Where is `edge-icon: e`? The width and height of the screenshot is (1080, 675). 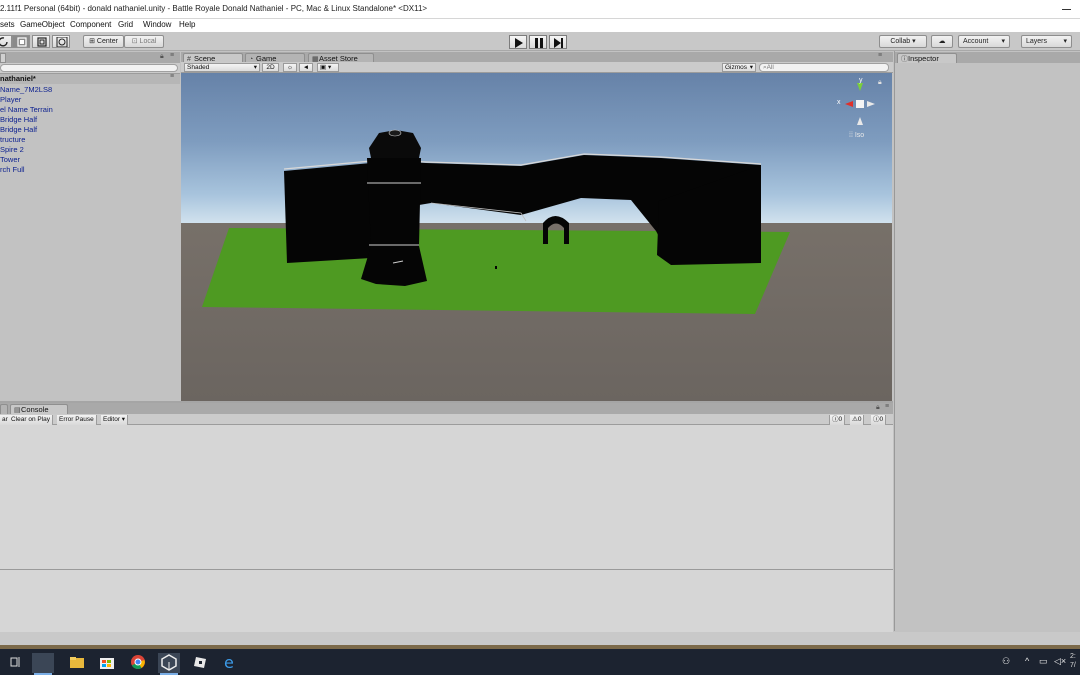 edge-icon: e is located at coordinates (231, 663).